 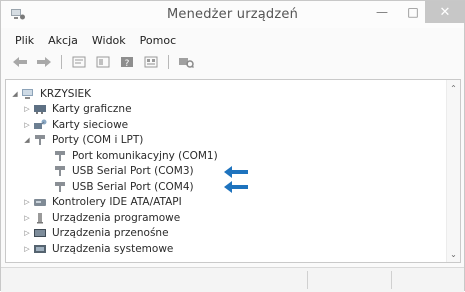 I want to click on maximize-icon: □, so click(x=413, y=12).